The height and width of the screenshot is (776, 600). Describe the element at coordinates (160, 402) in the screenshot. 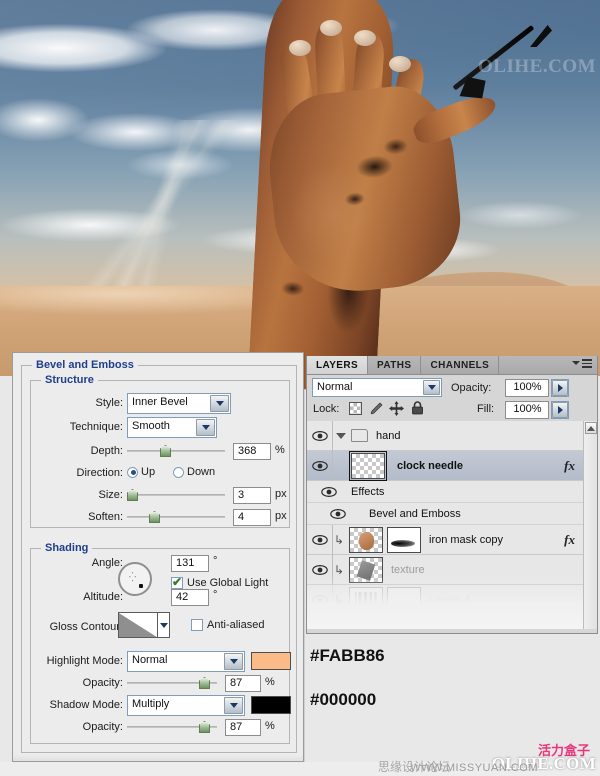

I see `style-value: Inner Bevel` at that location.